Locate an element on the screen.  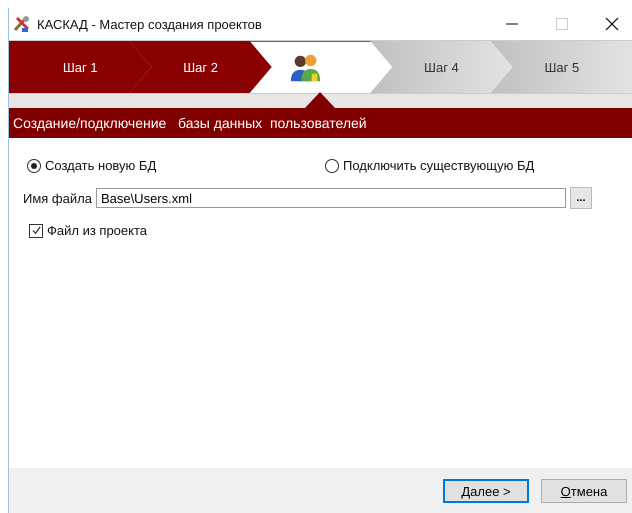
file-name-field: Base\Users.xml is located at coordinates (331, 198).